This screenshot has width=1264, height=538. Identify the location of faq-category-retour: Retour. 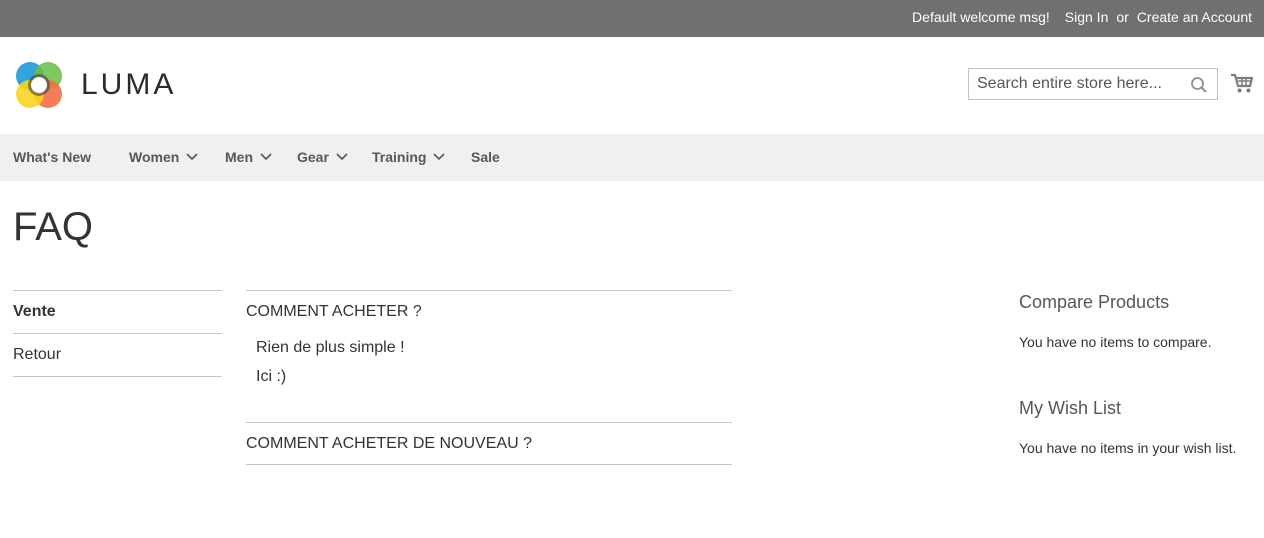
(117, 355).